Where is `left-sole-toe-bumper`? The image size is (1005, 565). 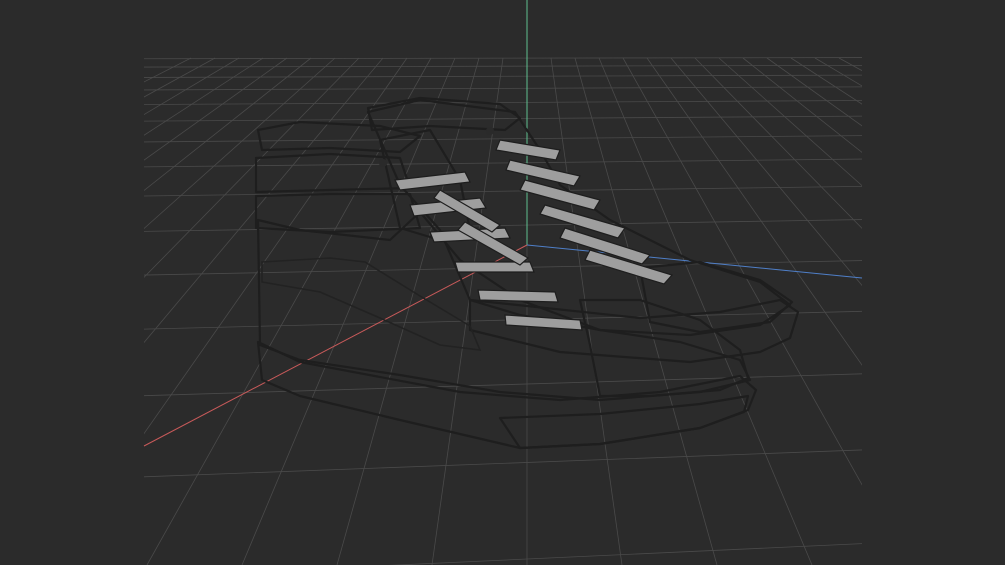 left-sole-toe-bumper is located at coordinates (624, 422).